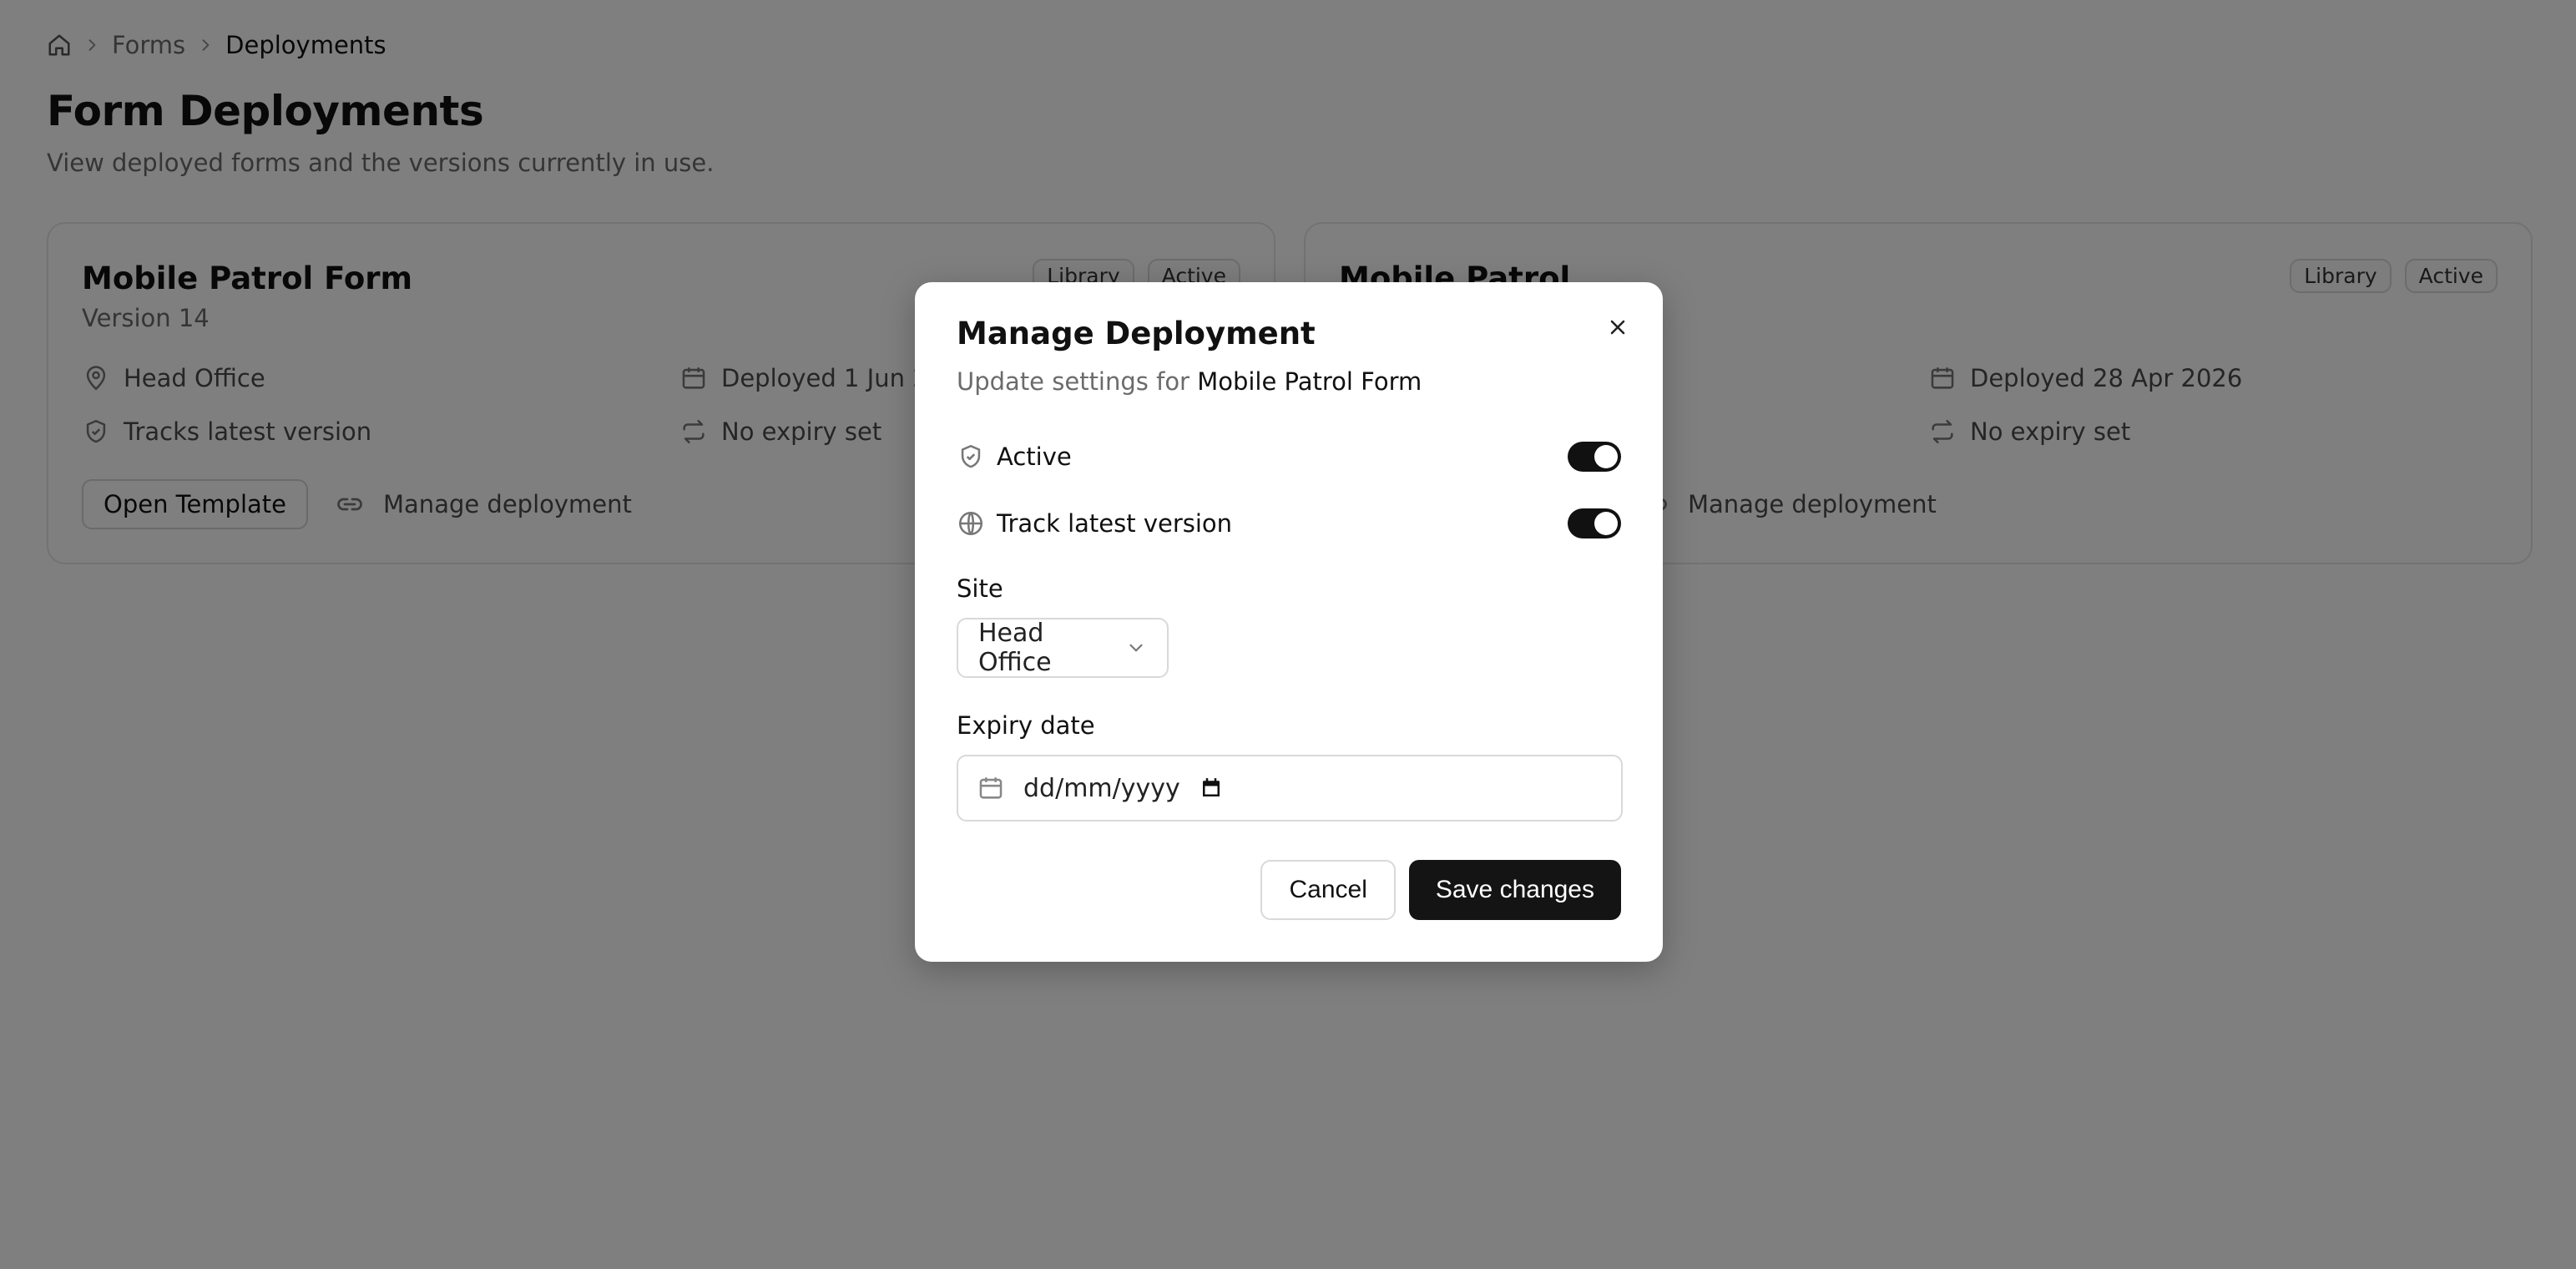 Image resolution: width=2576 pixels, height=1269 pixels. I want to click on track-latest-toggle, so click(1594, 523).